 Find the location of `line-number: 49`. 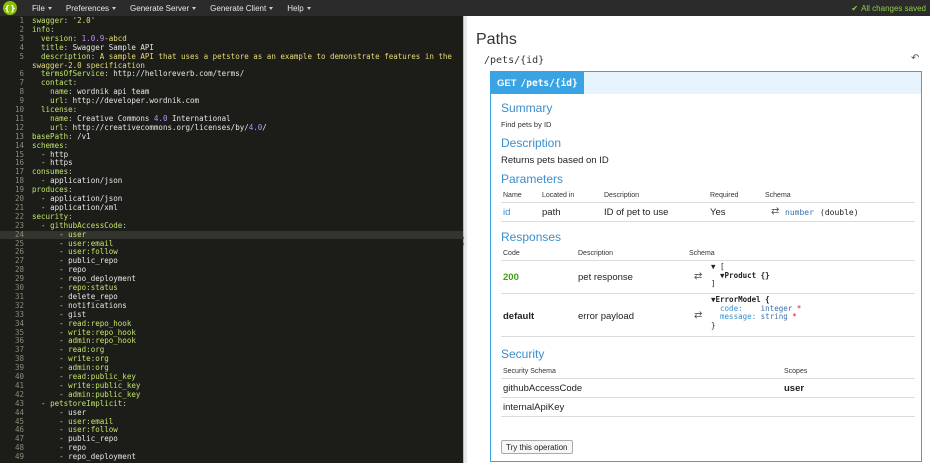

line-number: 49 is located at coordinates (19, 457).